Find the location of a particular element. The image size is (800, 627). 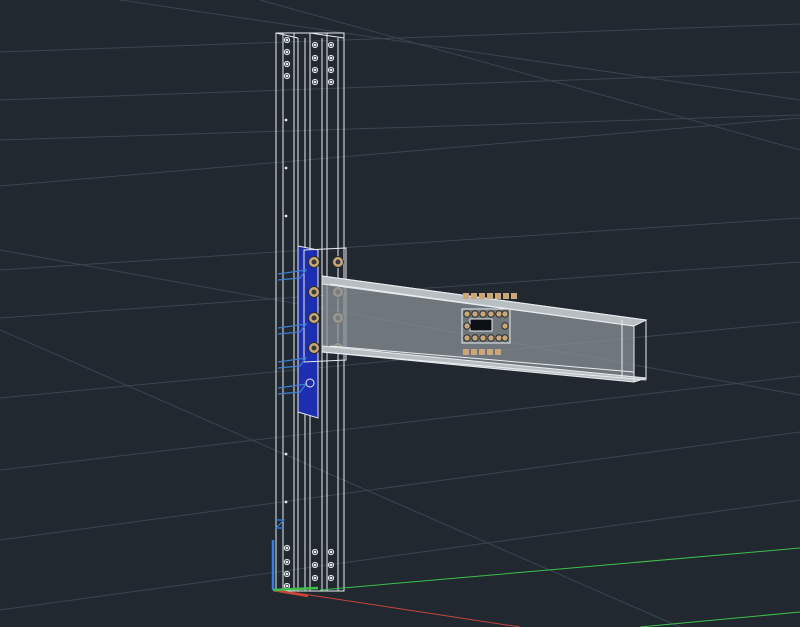

splice-gap is located at coordinates (481, 325).